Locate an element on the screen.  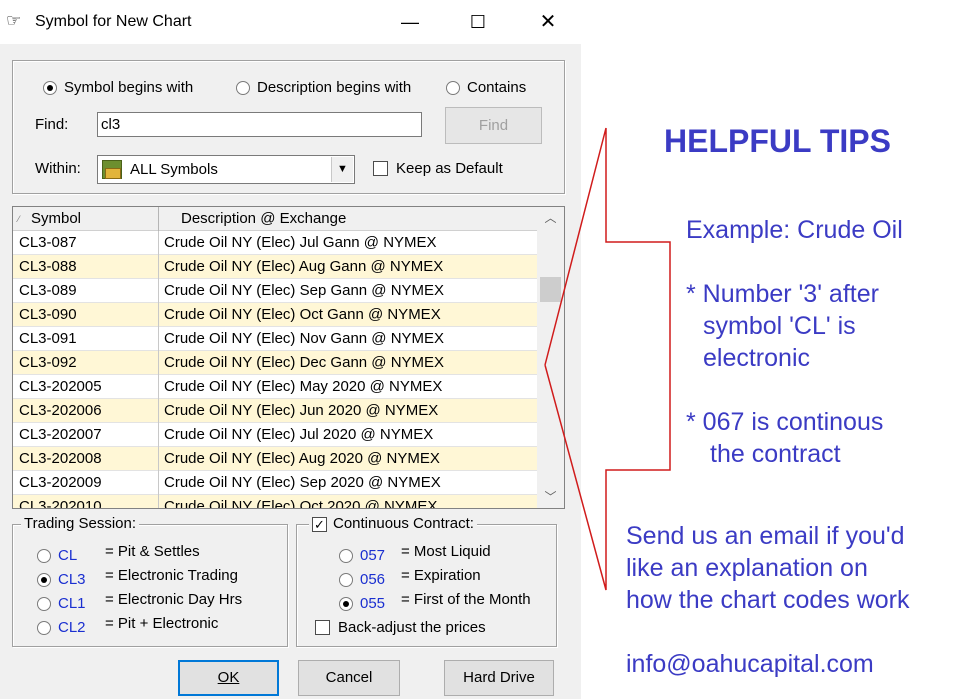
radio-cl1: CL1 is located at coordinates (61, 604).